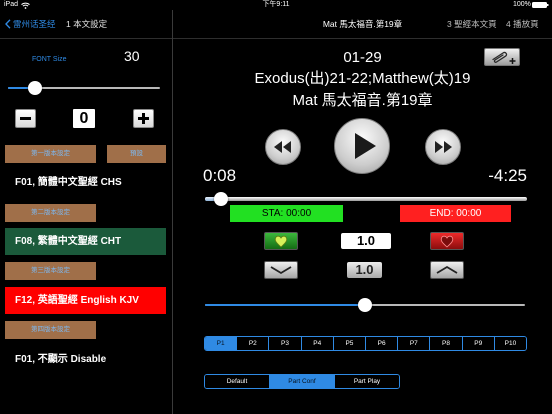  I want to click on speed-step-value: 1.0, so click(364, 270).